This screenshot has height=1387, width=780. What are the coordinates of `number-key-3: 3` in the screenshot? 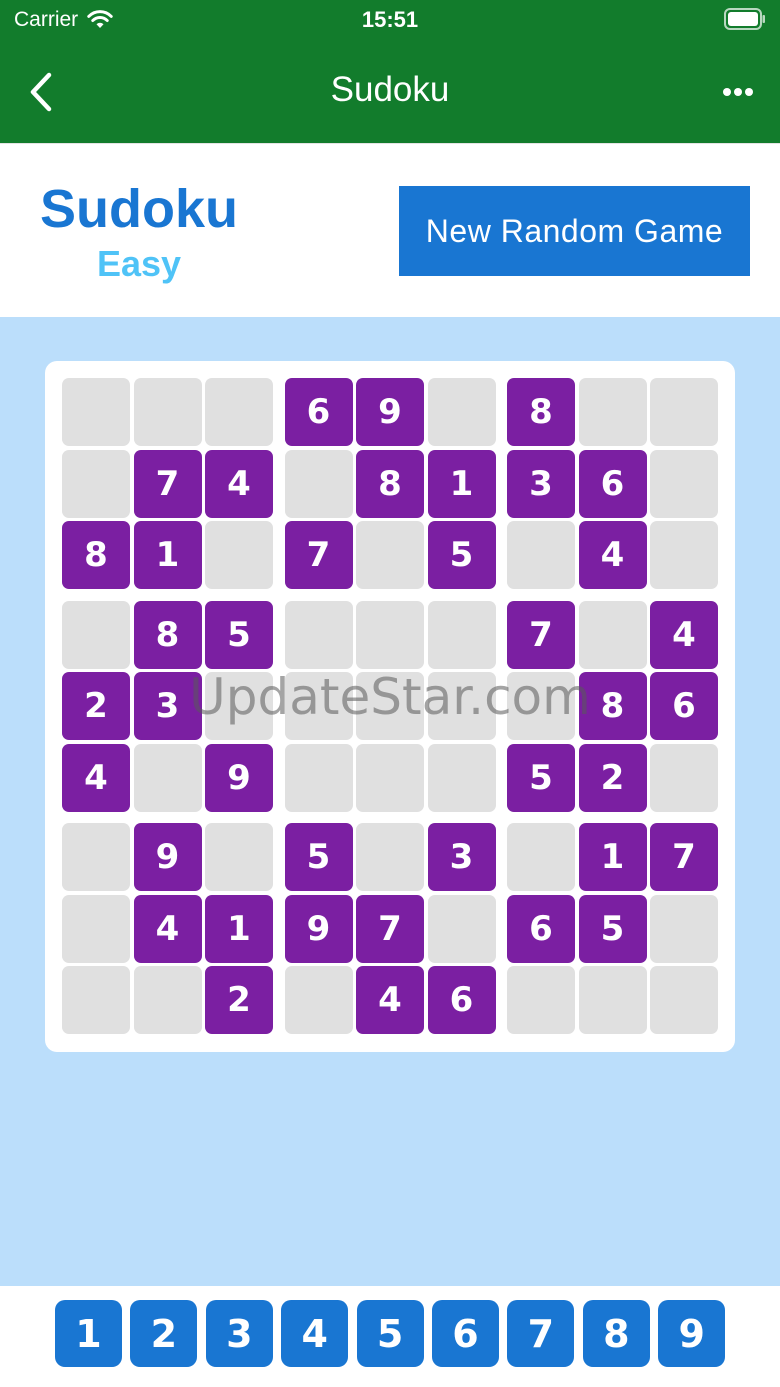 It's located at (239, 1333).